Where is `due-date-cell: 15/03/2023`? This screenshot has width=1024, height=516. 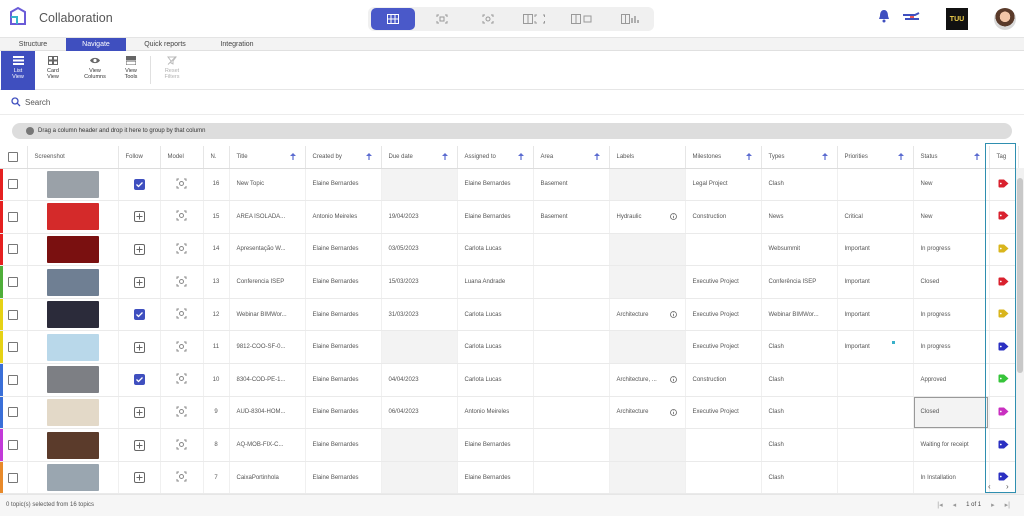 due-date-cell: 15/03/2023 is located at coordinates (419, 282).